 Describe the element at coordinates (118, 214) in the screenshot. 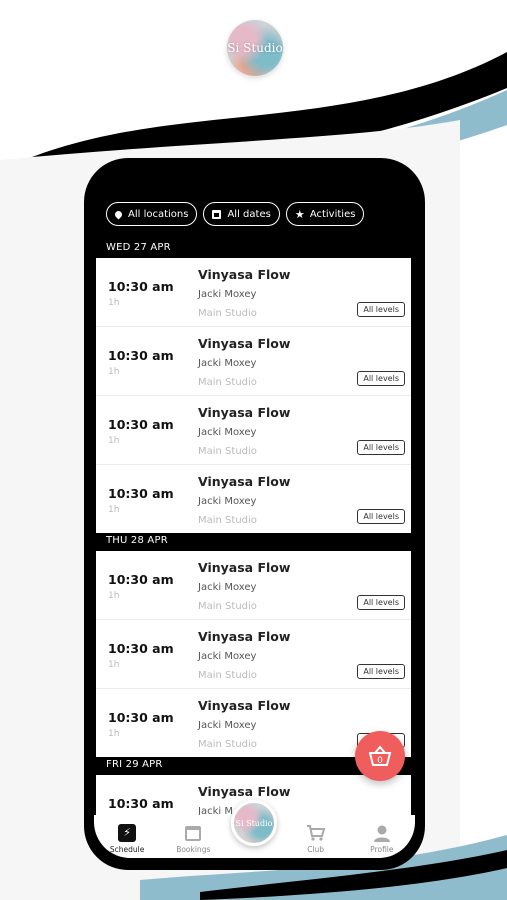

I see `location-pin-icon` at that location.